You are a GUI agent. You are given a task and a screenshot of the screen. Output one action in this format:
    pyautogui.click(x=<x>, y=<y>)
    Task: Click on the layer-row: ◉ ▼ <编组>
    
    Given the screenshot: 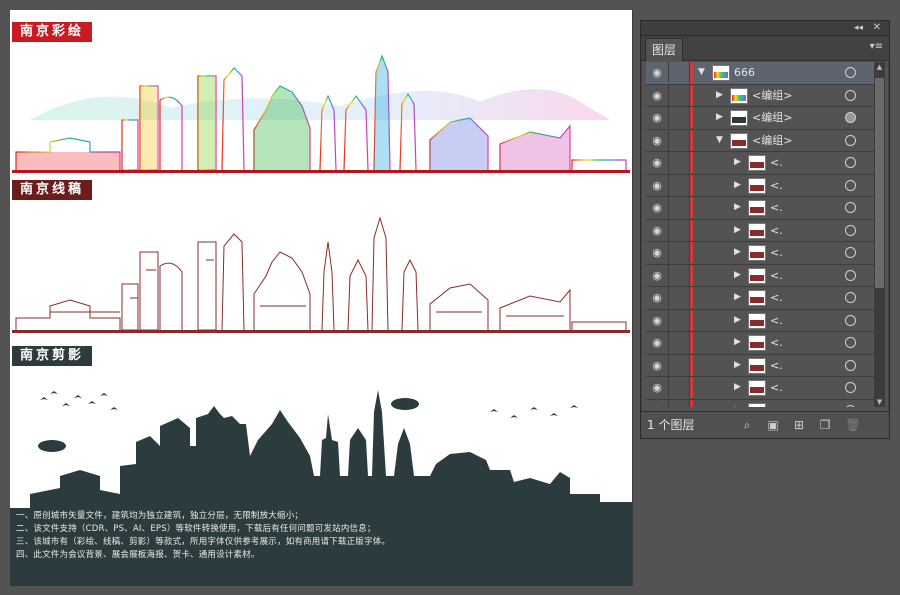 What is the action you would take?
    pyautogui.click(x=760, y=140)
    